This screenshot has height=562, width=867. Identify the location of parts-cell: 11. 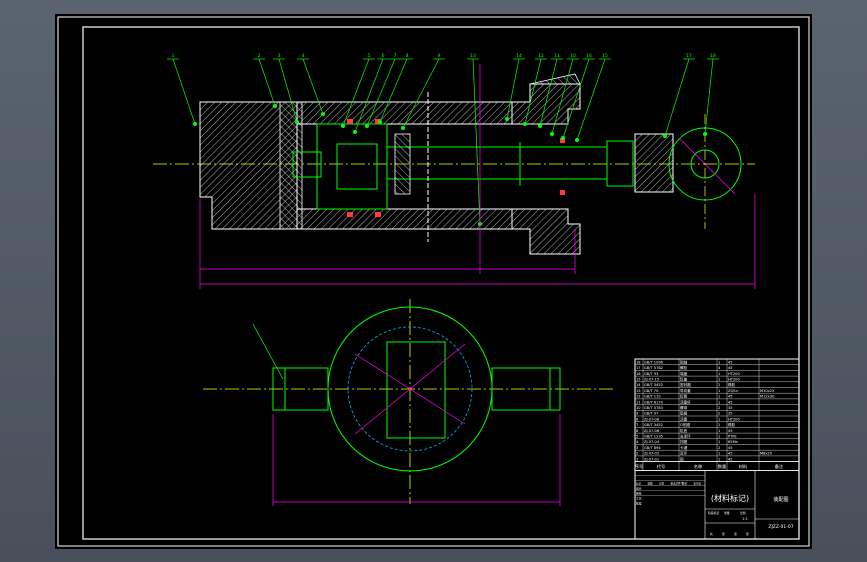
(638, 402).